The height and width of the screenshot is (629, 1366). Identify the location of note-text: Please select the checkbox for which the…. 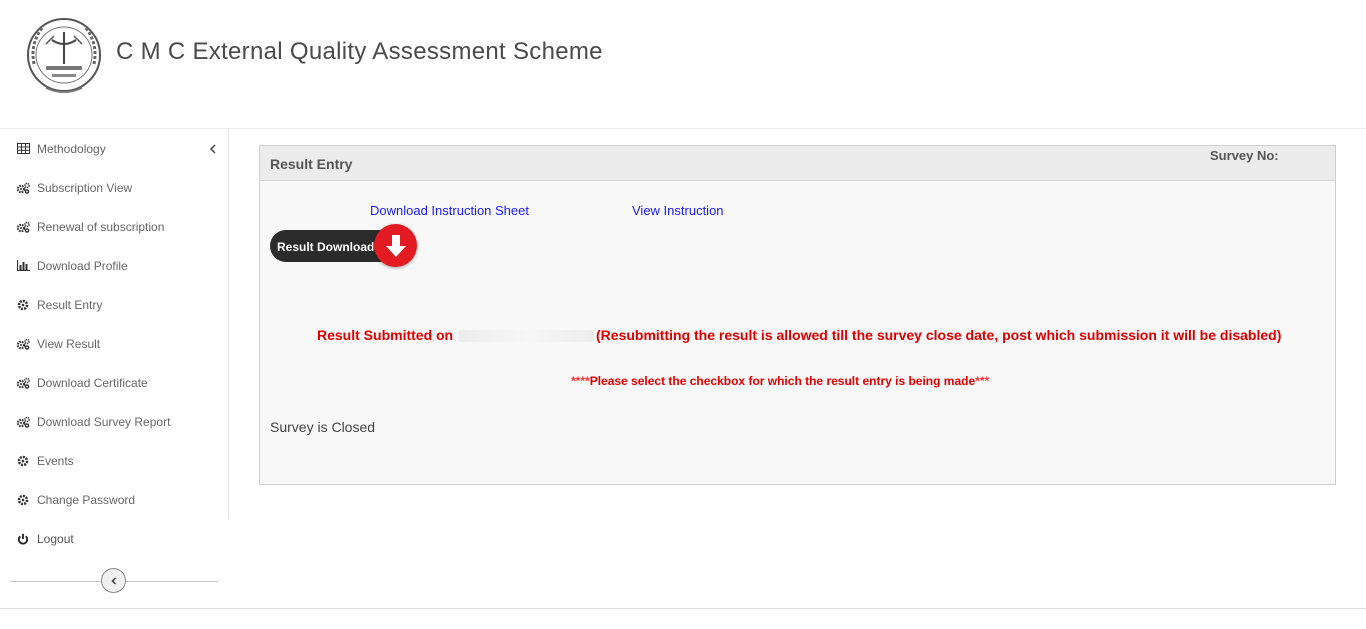
(782, 381).